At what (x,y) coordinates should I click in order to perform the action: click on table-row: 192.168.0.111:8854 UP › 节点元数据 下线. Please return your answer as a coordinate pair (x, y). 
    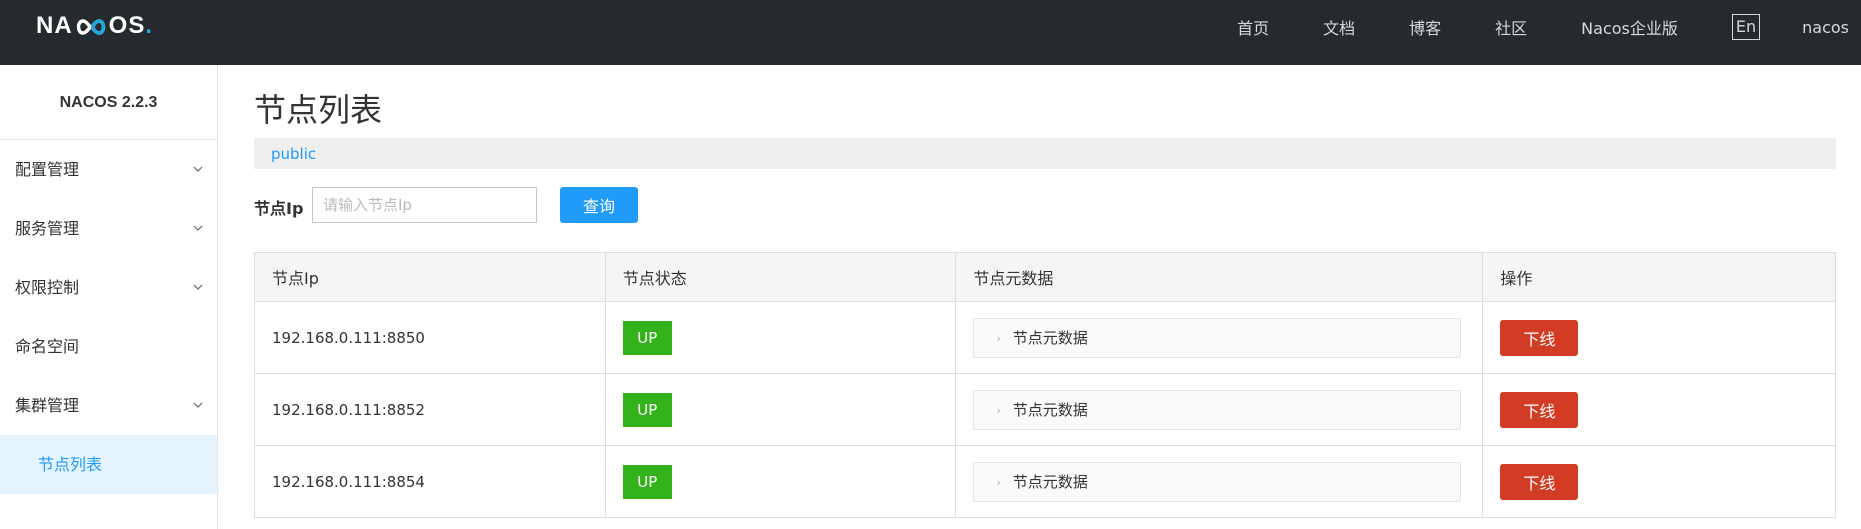
    Looking at the image, I should click on (1045, 481).